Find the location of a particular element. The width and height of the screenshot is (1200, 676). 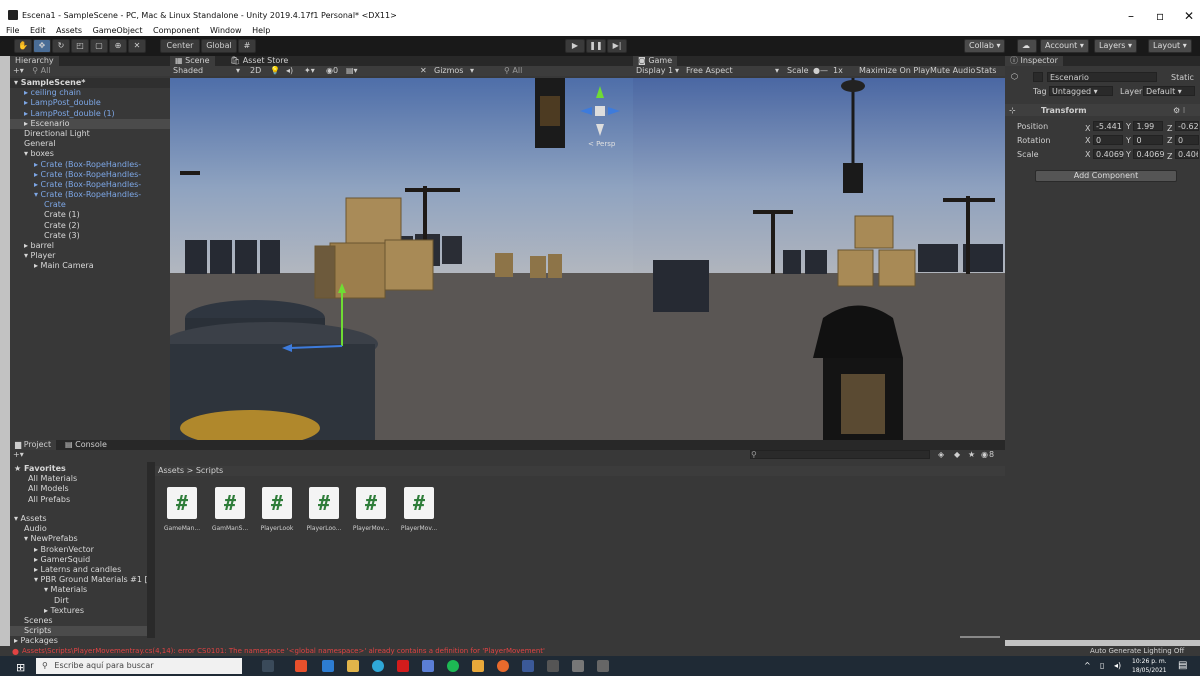

windows-start-icon: ⊞ is located at coordinates (20, 667).